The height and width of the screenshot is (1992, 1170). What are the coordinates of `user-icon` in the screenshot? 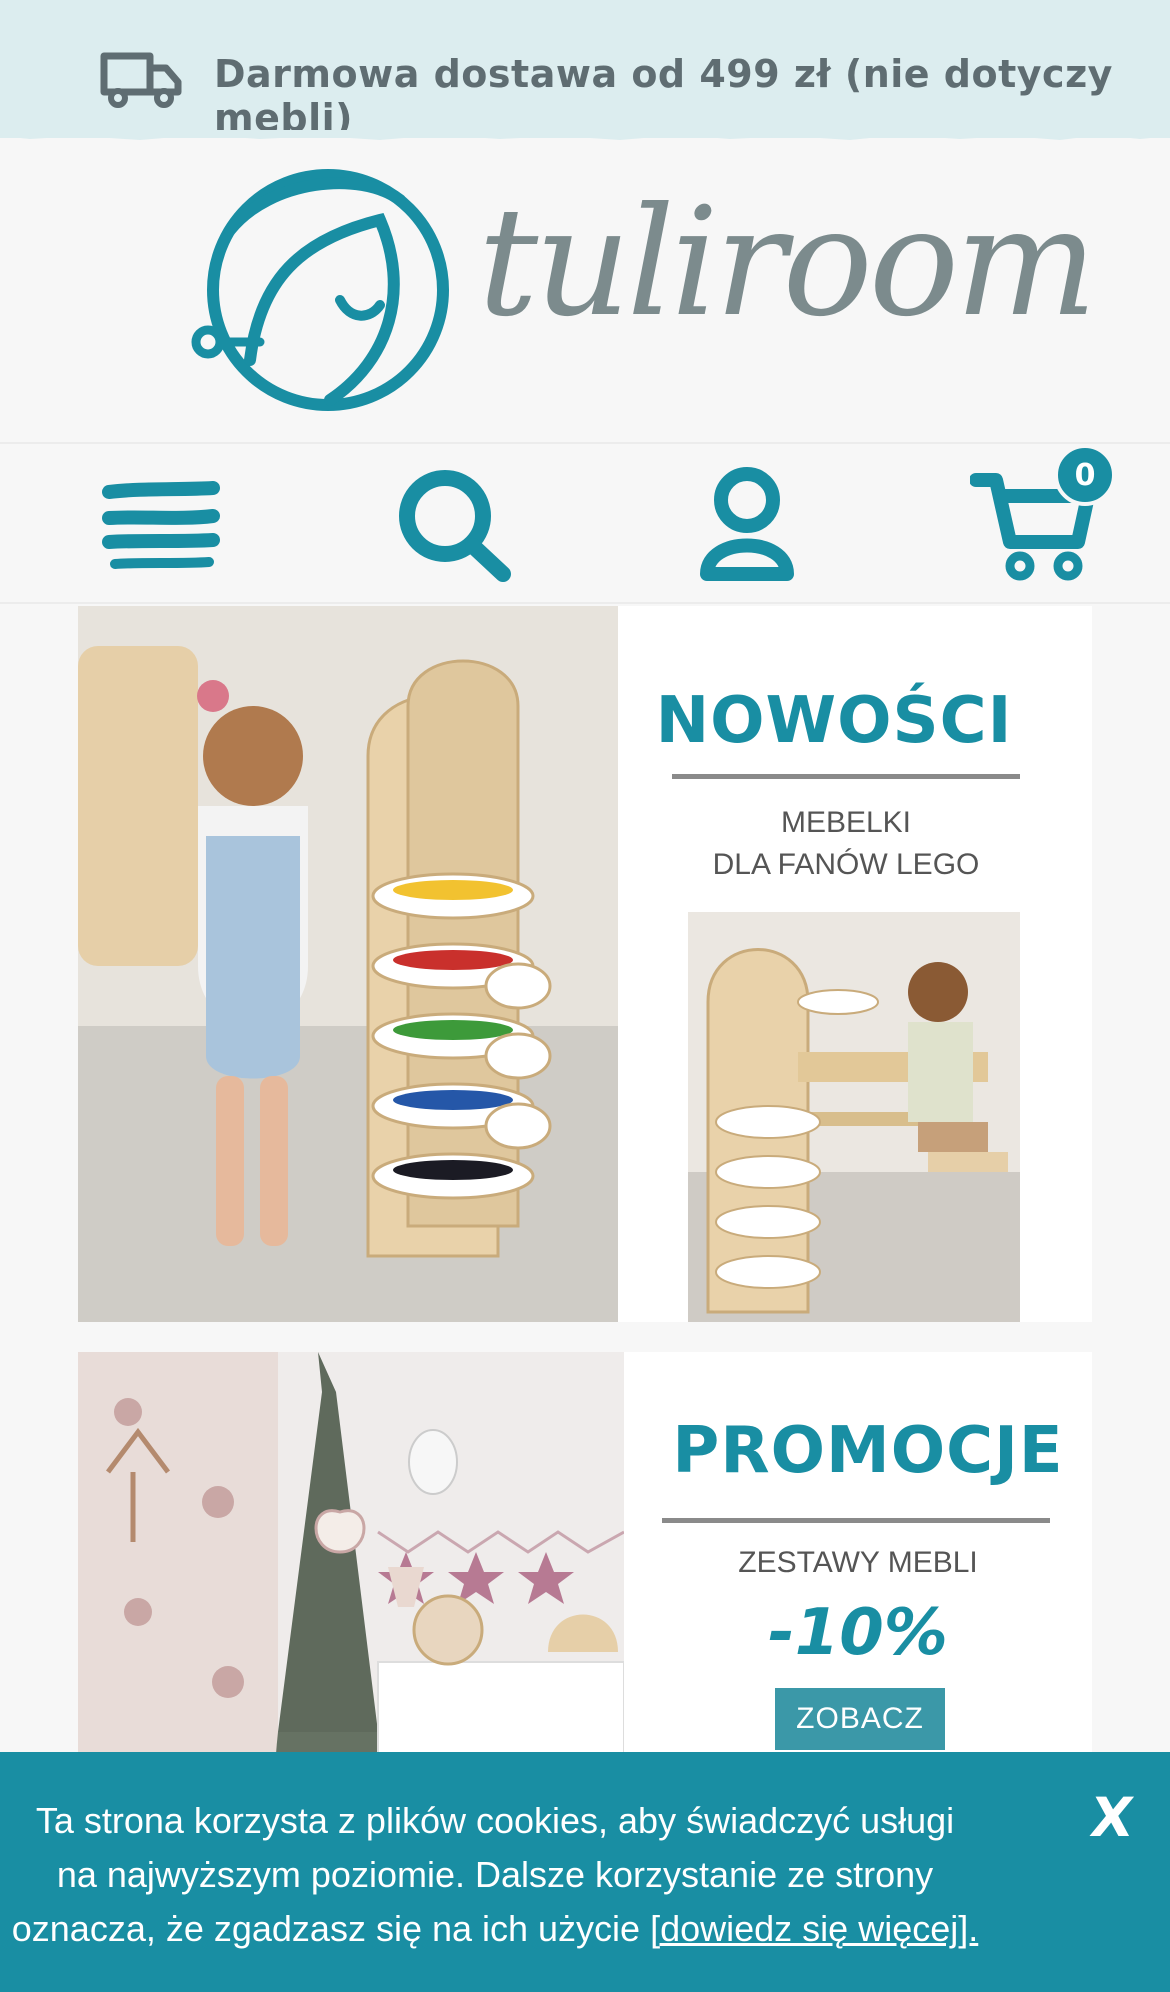 It's located at (747, 524).